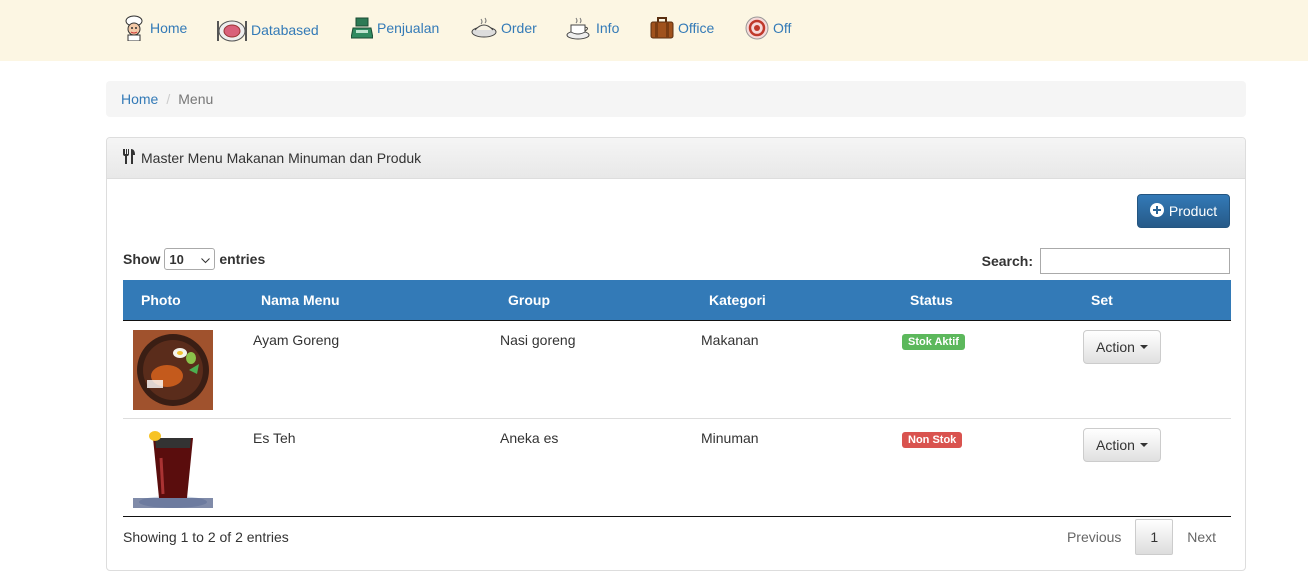 The height and width of the screenshot is (586, 1308). Describe the element at coordinates (590, 300) in the screenshot. I see `column-header-group: Group` at that location.